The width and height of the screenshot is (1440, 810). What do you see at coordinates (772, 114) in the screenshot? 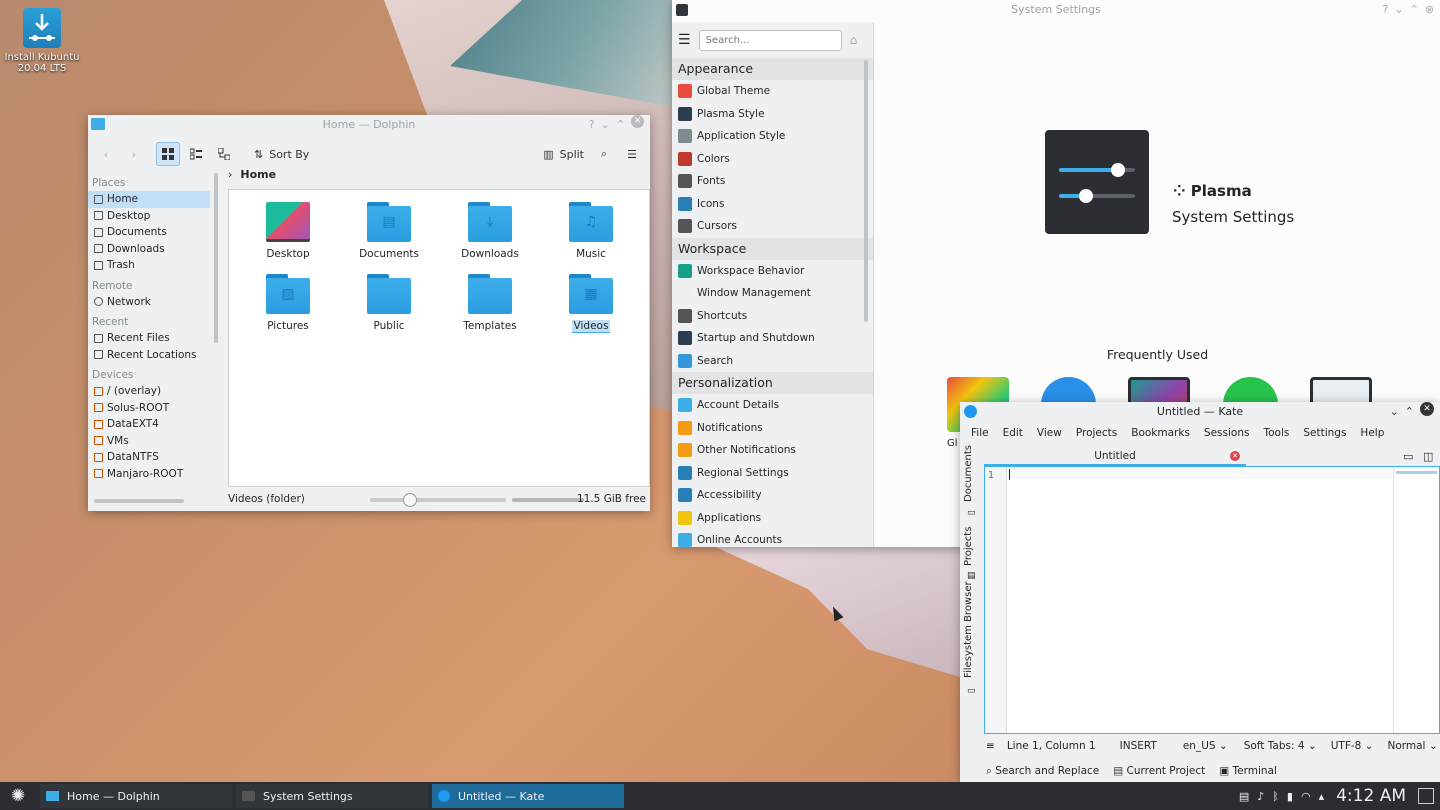
I see `settings-item-plasma-style: Plasma Style` at bounding box center [772, 114].